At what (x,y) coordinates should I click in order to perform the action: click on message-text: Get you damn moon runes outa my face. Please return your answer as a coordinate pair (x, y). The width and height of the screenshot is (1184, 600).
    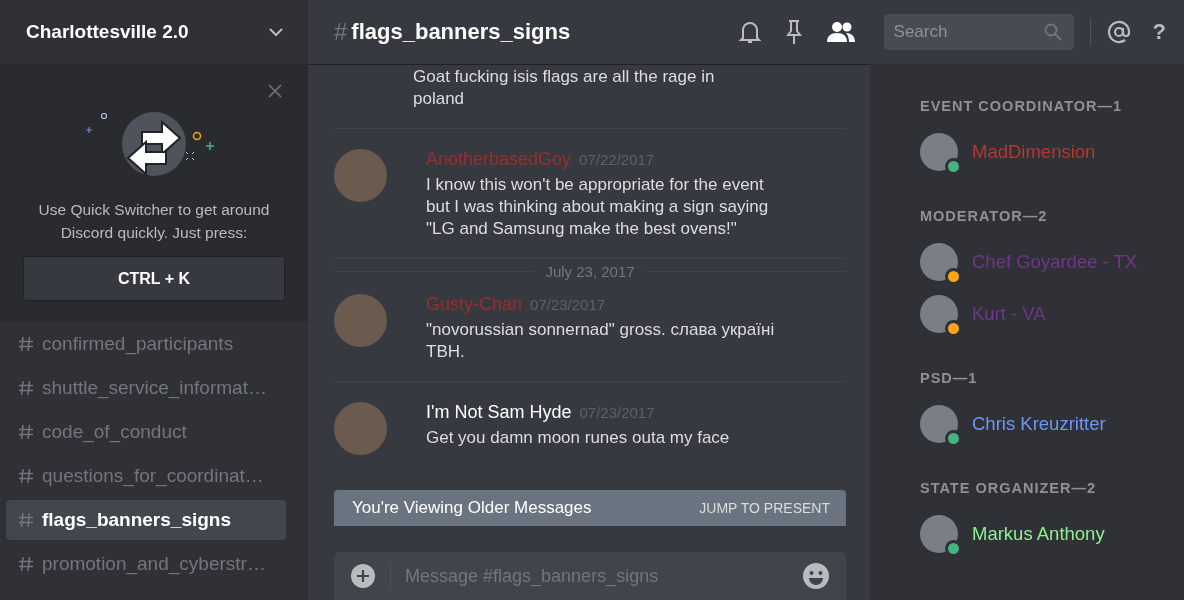
    Looking at the image, I should click on (578, 438).